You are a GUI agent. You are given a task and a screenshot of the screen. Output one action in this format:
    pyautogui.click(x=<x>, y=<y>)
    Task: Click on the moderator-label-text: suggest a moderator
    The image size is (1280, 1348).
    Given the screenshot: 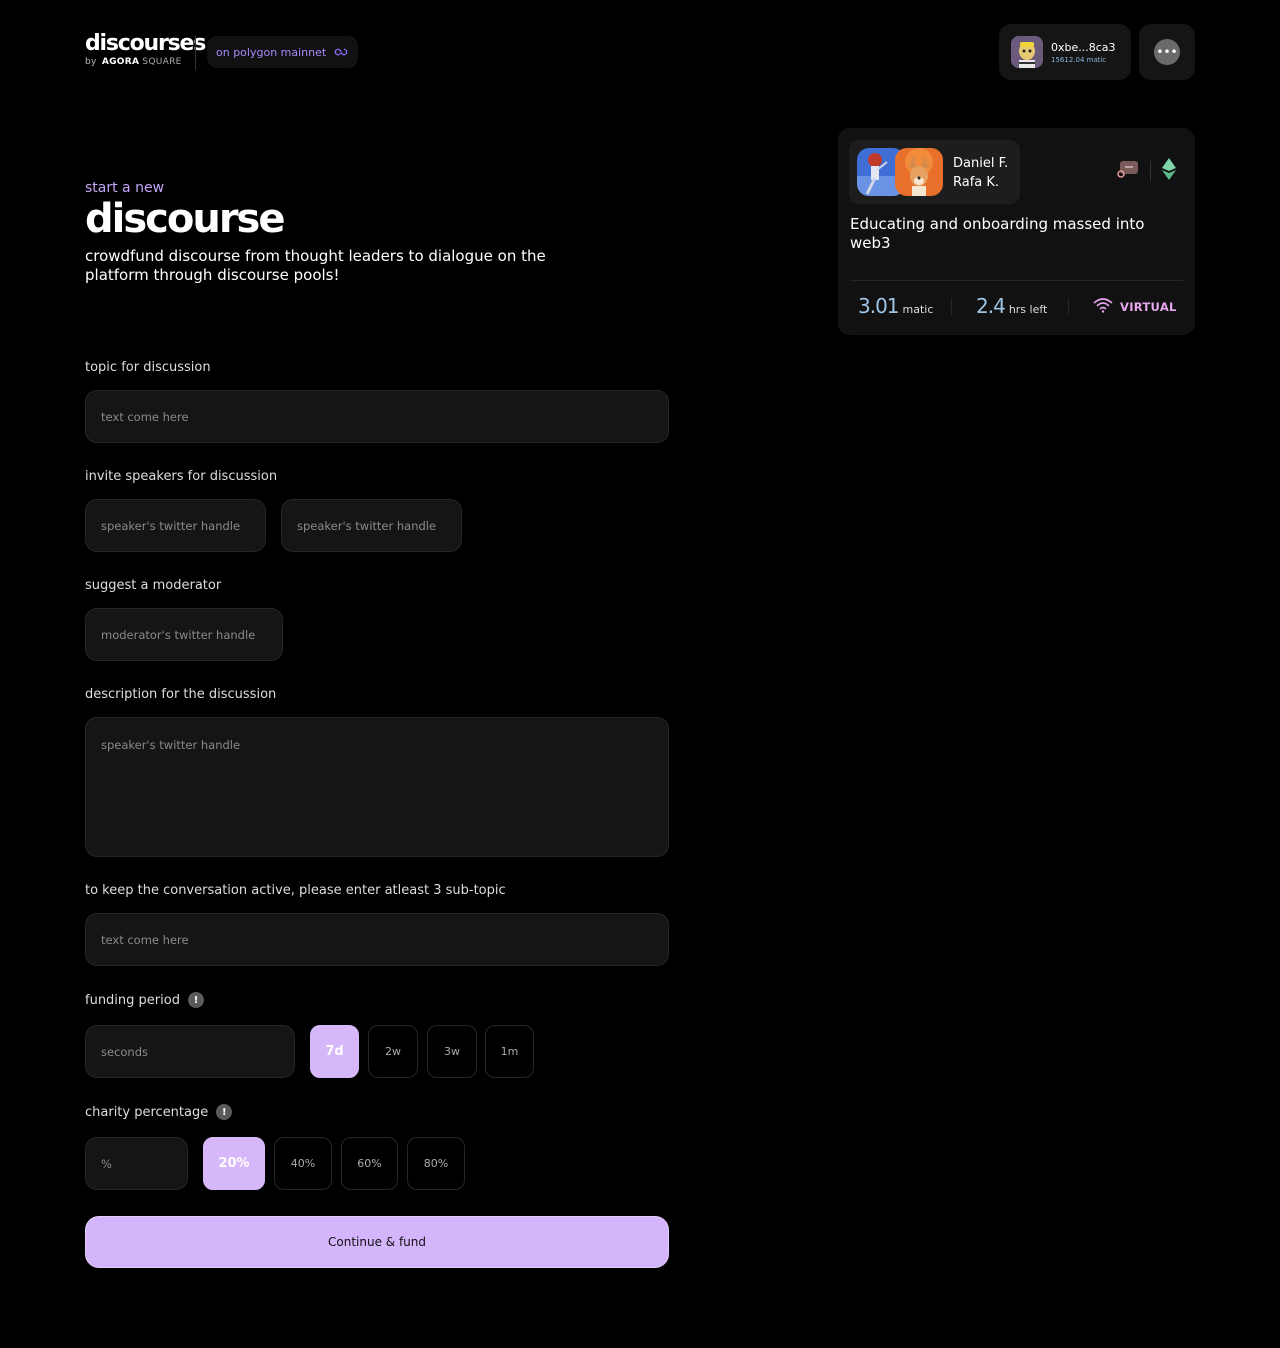 What is the action you would take?
    pyautogui.click(x=153, y=585)
    